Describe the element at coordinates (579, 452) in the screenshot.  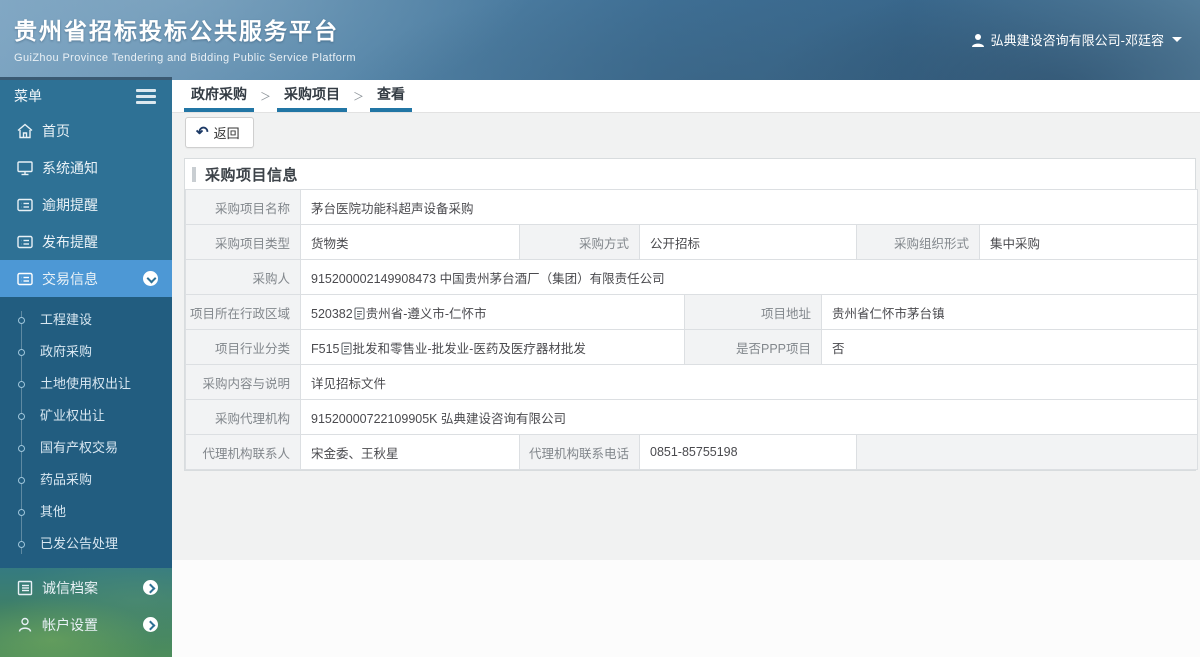
I see `field-label: 代理机构联系电话` at that location.